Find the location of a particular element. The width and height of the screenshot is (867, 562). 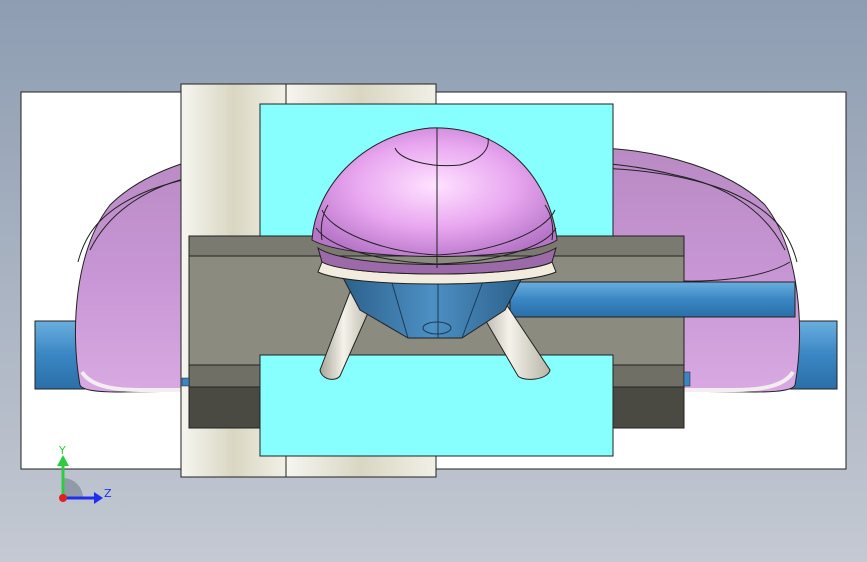

slider-tick-right is located at coordinates (687, 379).